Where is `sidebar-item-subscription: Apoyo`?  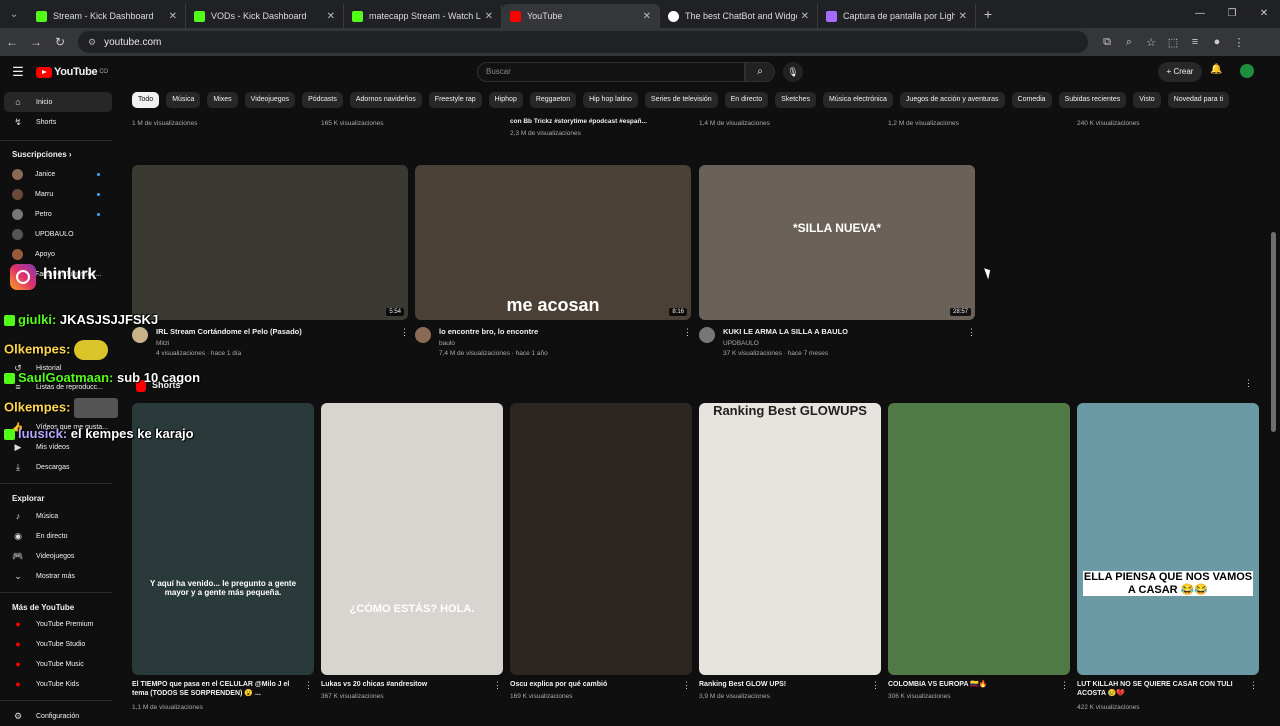
sidebar-item-subscription: Apoyo is located at coordinates (54, 254).